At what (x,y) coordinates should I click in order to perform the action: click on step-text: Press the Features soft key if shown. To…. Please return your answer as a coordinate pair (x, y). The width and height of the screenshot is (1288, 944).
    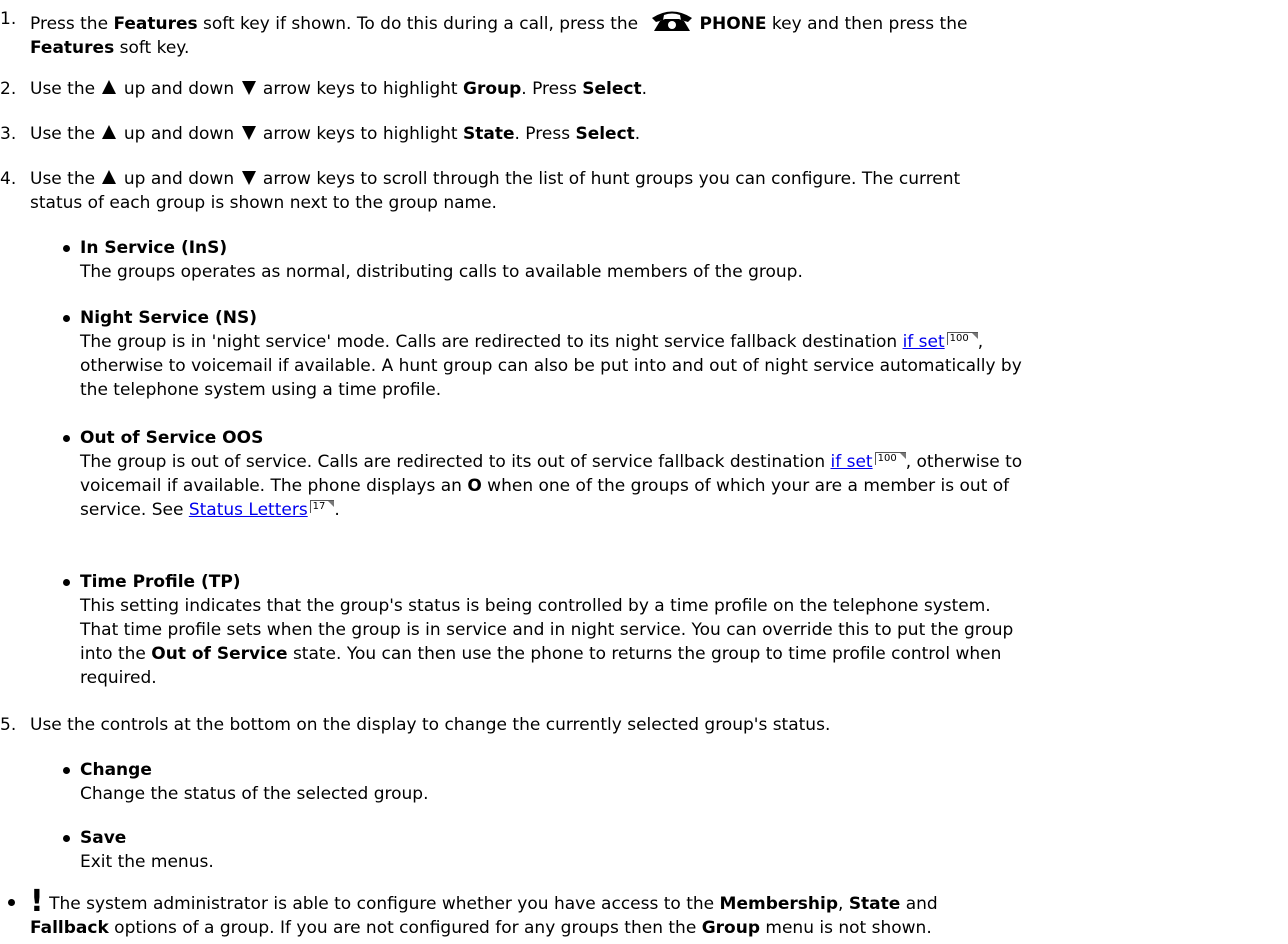
    Looking at the image, I should click on (642, 33).